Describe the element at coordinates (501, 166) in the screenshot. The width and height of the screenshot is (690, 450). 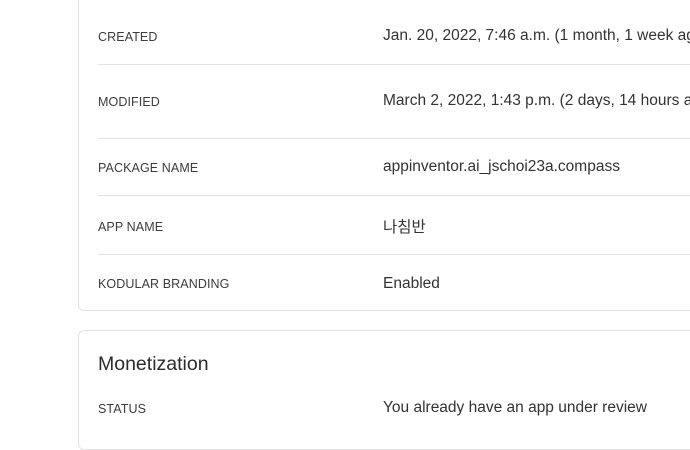
I see `package-name-value: appinventor.ai_jschoi23a.compass` at that location.